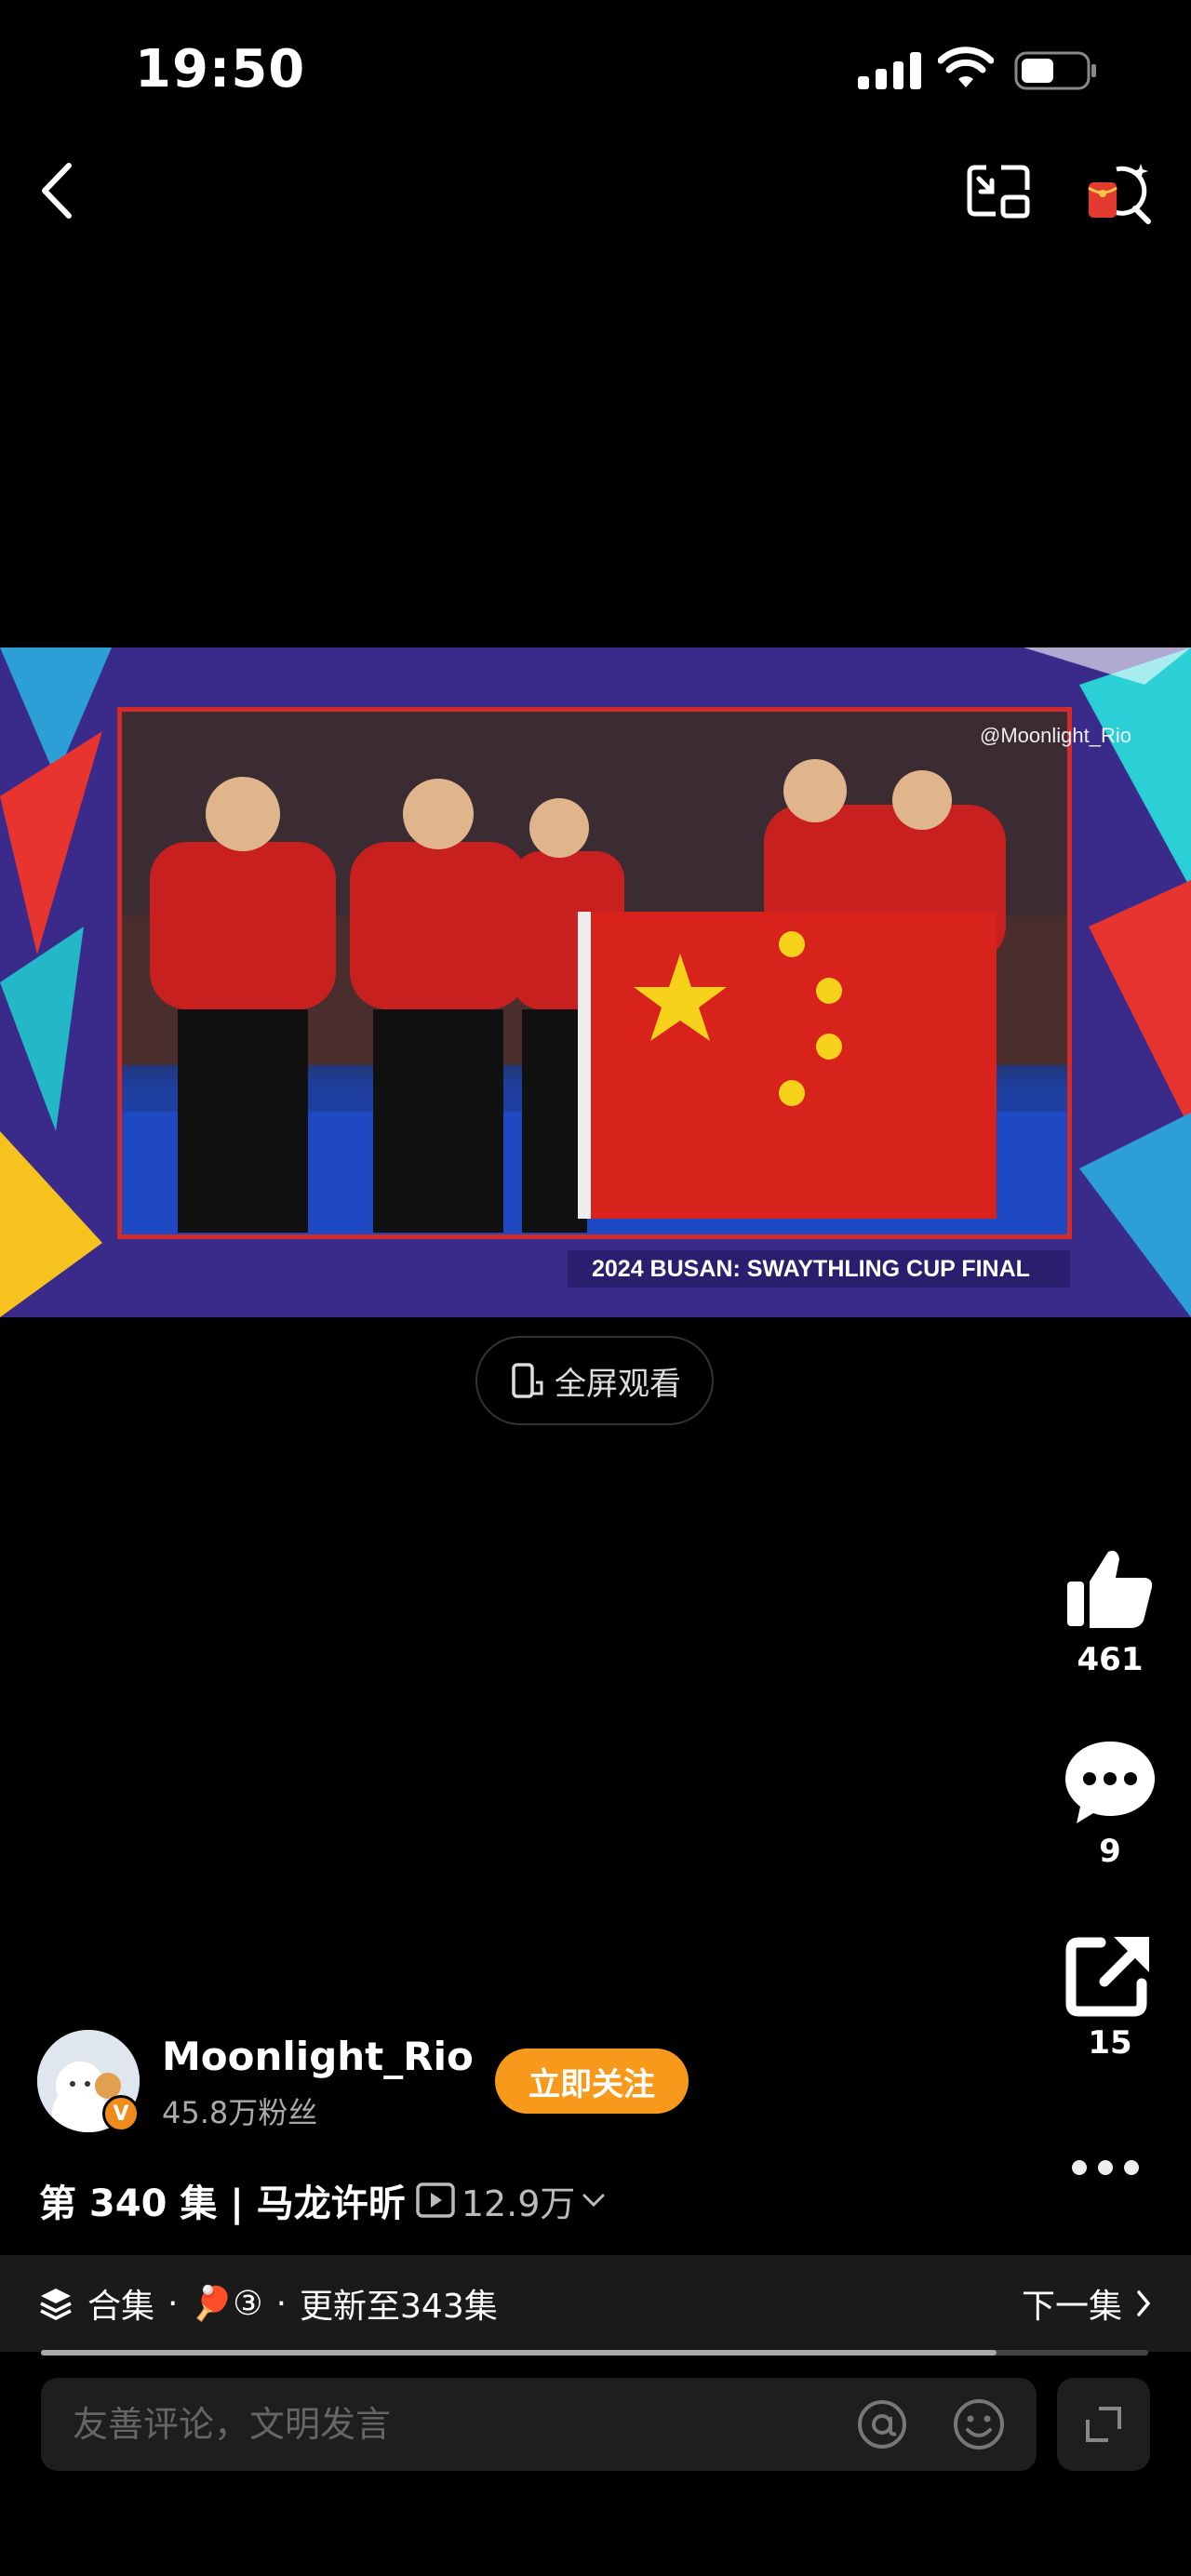 The width and height of the screenshot is (1191, 2576). What do you see at coordinates (1110, 2043) in the screenshot?
I see `share-count: 15` at bounding box center [1110, 2043].